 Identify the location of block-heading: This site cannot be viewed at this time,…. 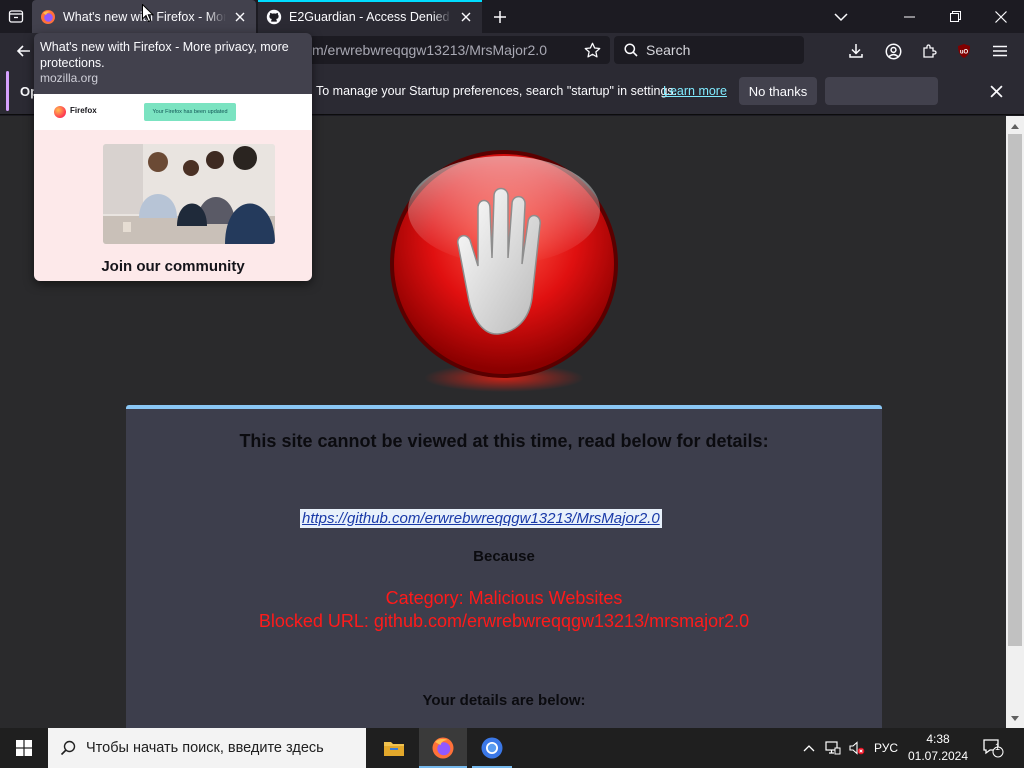
(504, 441).